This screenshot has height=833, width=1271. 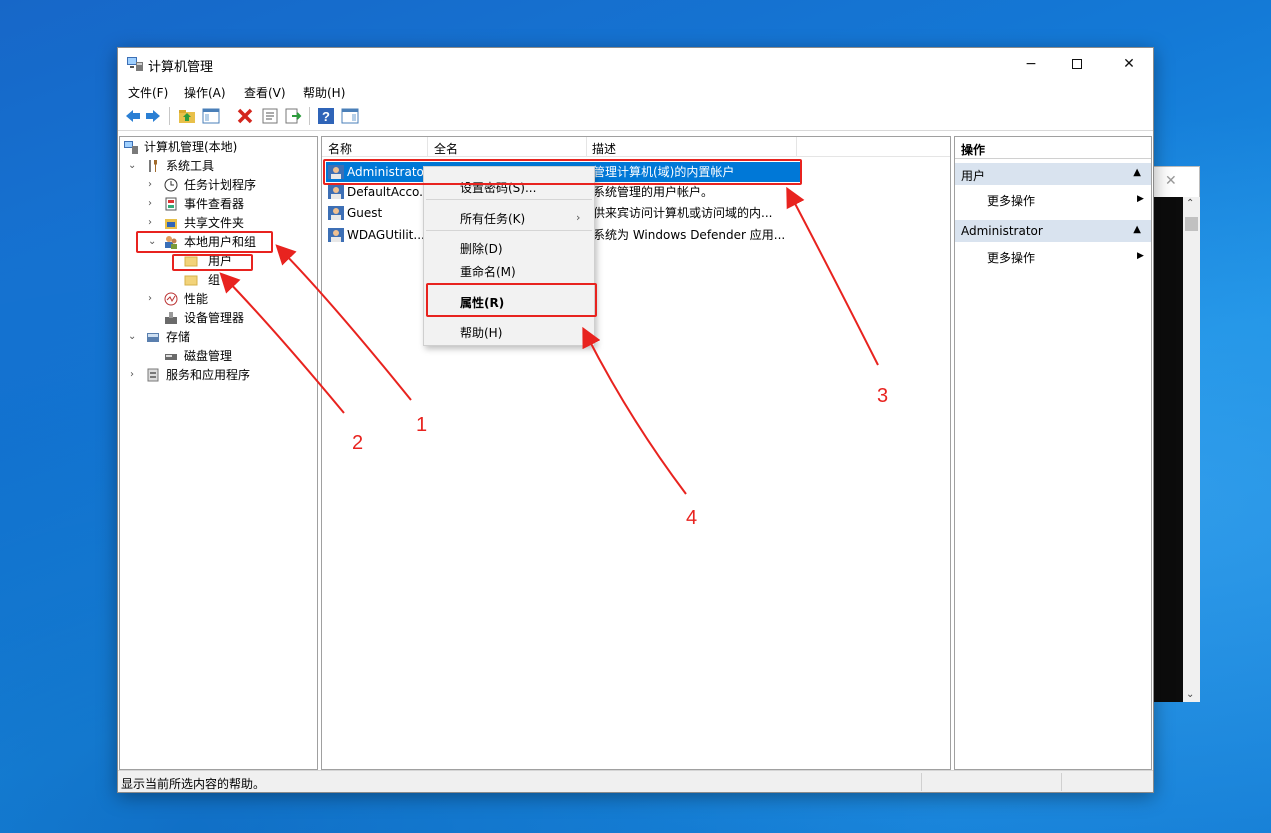 What do you see at coordinates (171, 185) in the screenshot?
I see `clock-icon` at bounding box center [171, 185].